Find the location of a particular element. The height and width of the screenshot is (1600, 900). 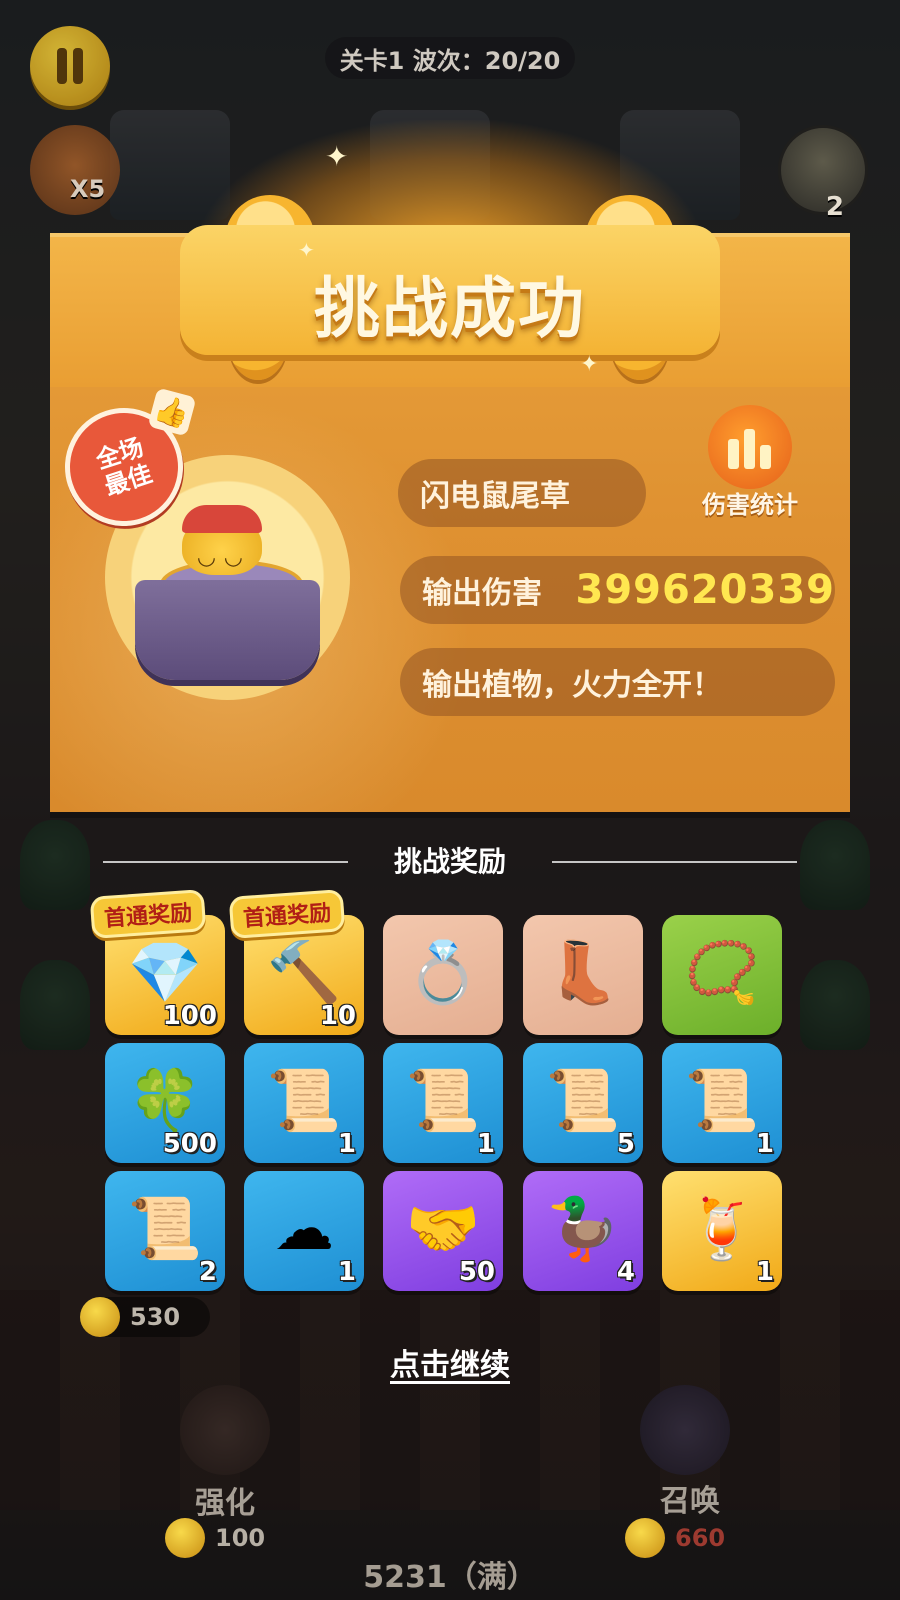

handshake-medal-icon: 🤝 is located at coordinates (443, 1228).